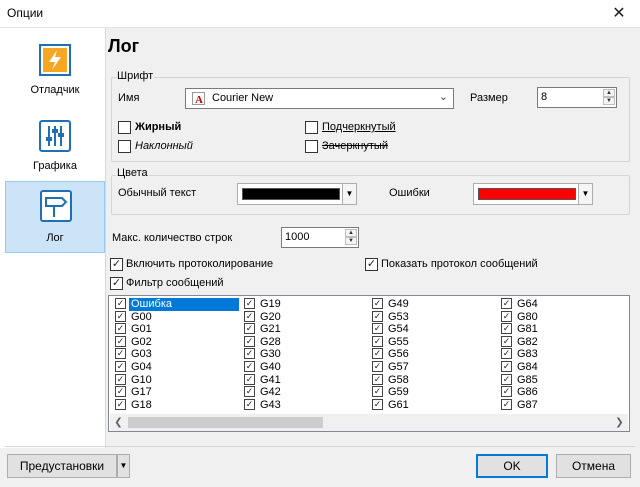 The image size is (640, 487). Describe the element at coordinates (432, 329) in the screenshot. I see `filter-list-item: ✓ G54` at that location.